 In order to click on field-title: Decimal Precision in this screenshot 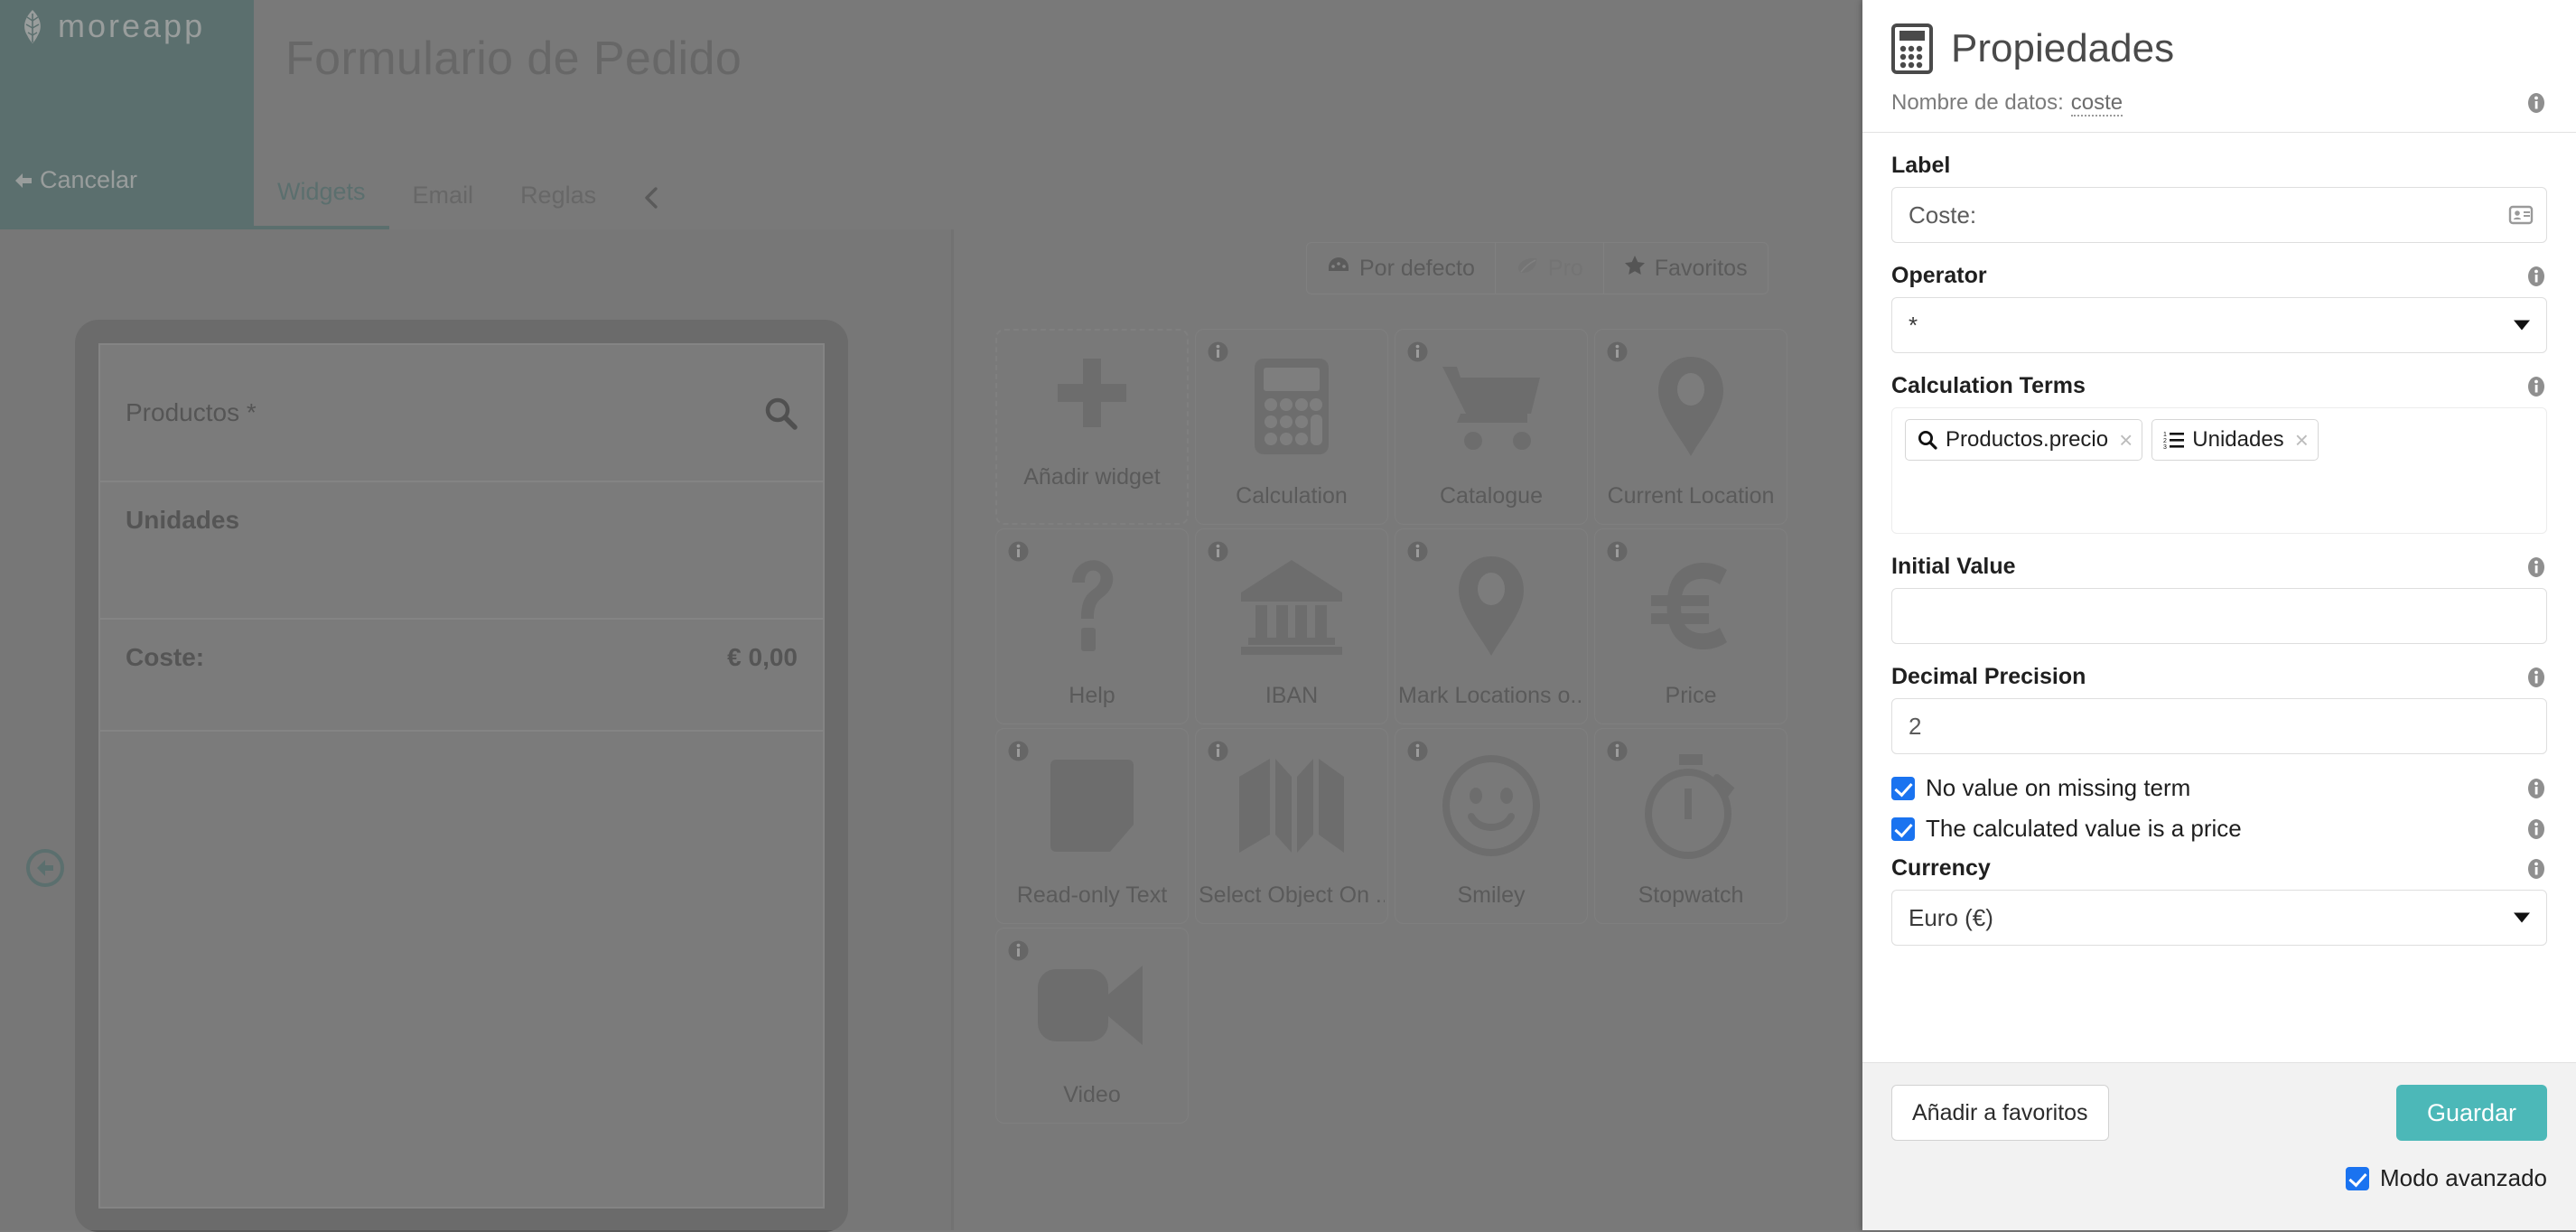, I will do `click(1988, 677)`.